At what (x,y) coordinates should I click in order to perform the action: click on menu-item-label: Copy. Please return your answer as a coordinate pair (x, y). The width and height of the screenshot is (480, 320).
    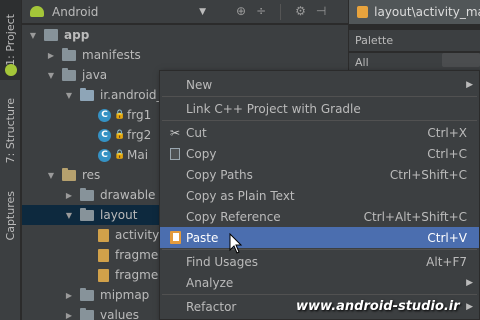
    Looking at the image, I should click on (201, 153).